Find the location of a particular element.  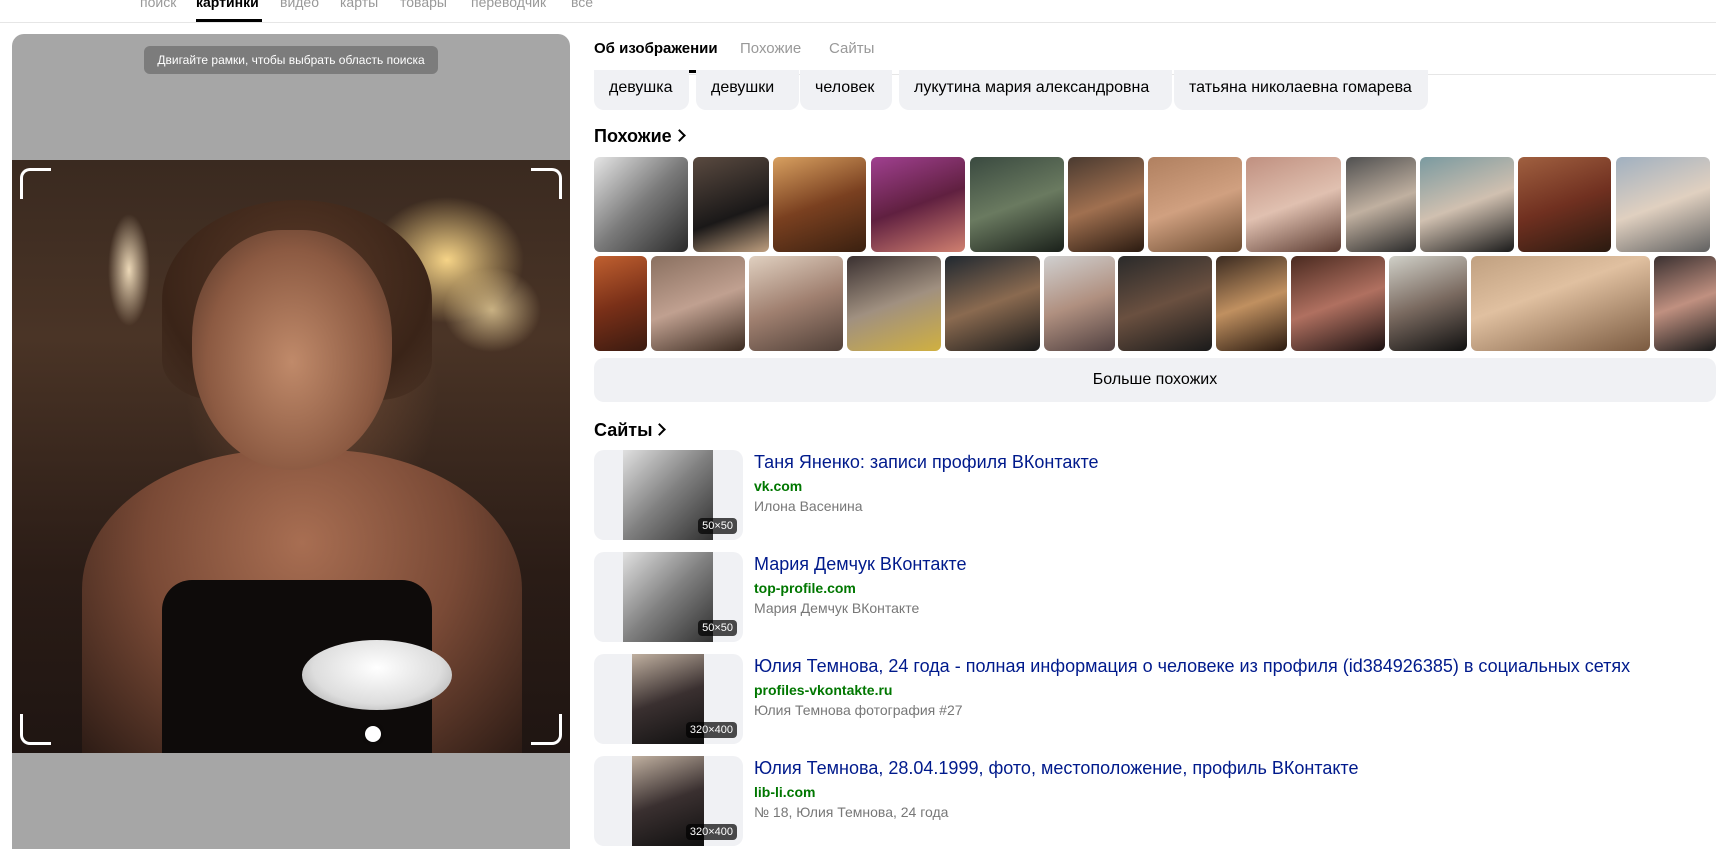

tag-chip: человек is located at coordinates (846, 90).